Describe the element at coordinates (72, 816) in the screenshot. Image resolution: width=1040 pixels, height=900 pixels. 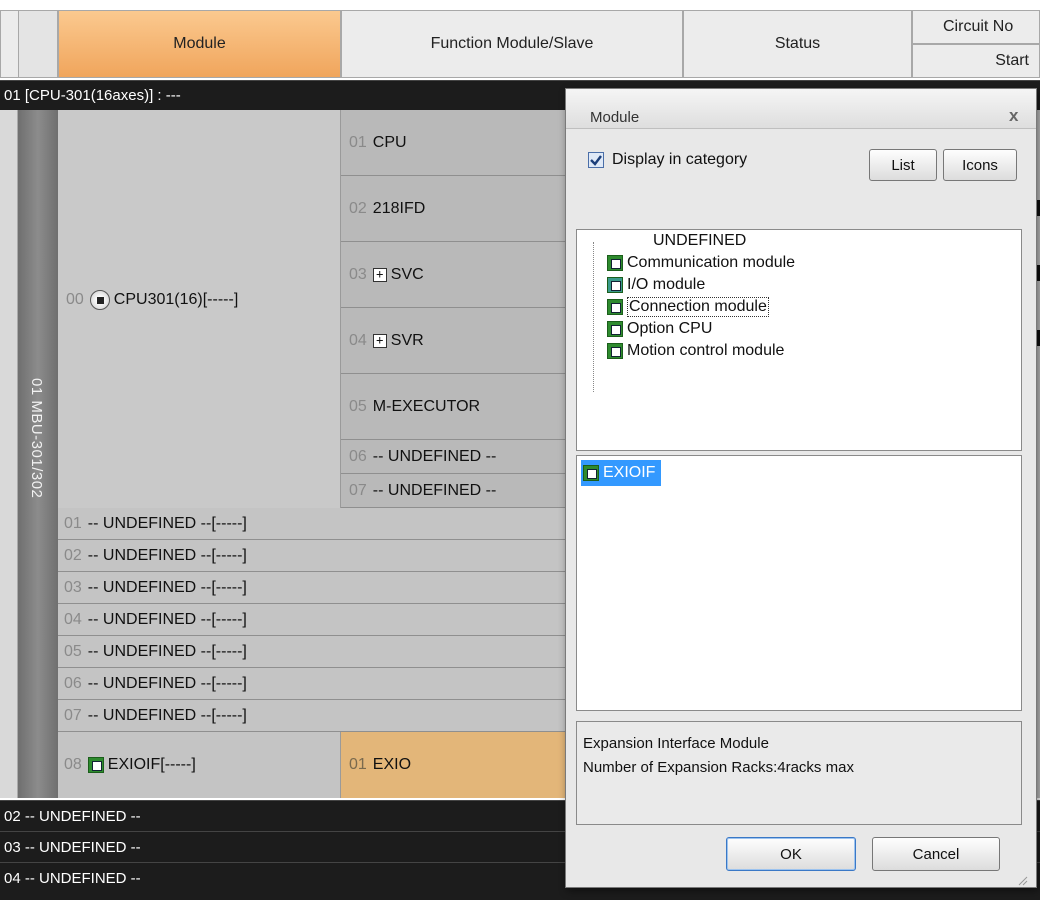
I see `rack-label: 02 -- UNDEFINED --` at that location.